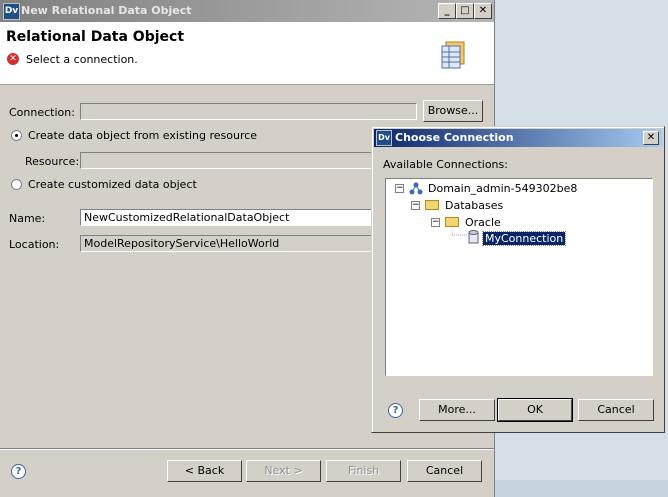  Describe the element at coordinates (16, 184) in the screenshot. I see `radio-custom-object` at that location.